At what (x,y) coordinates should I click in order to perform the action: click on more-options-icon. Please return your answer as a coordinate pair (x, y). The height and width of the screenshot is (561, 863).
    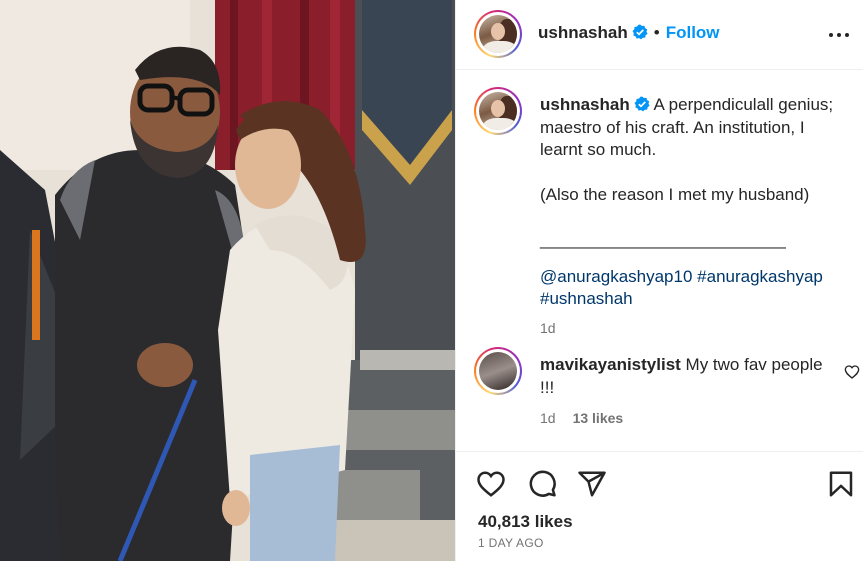
    Looking at the image, I should click on (839, 35).